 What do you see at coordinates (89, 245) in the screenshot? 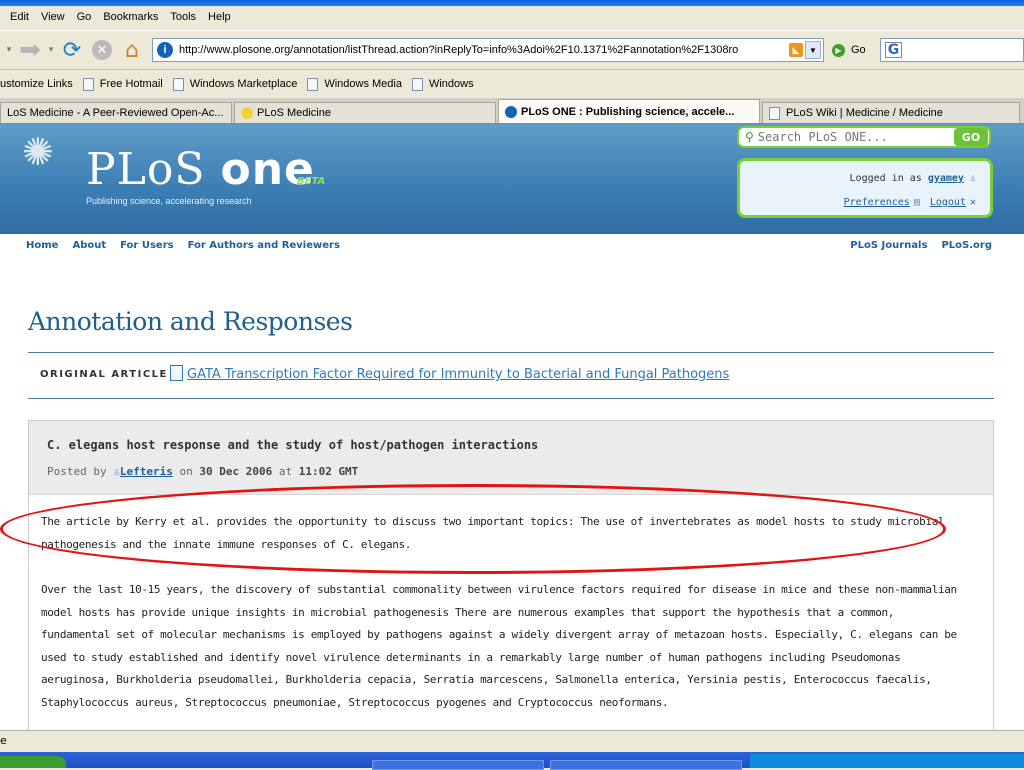
I see `nav-about: About` at bounding box center [89, 245].